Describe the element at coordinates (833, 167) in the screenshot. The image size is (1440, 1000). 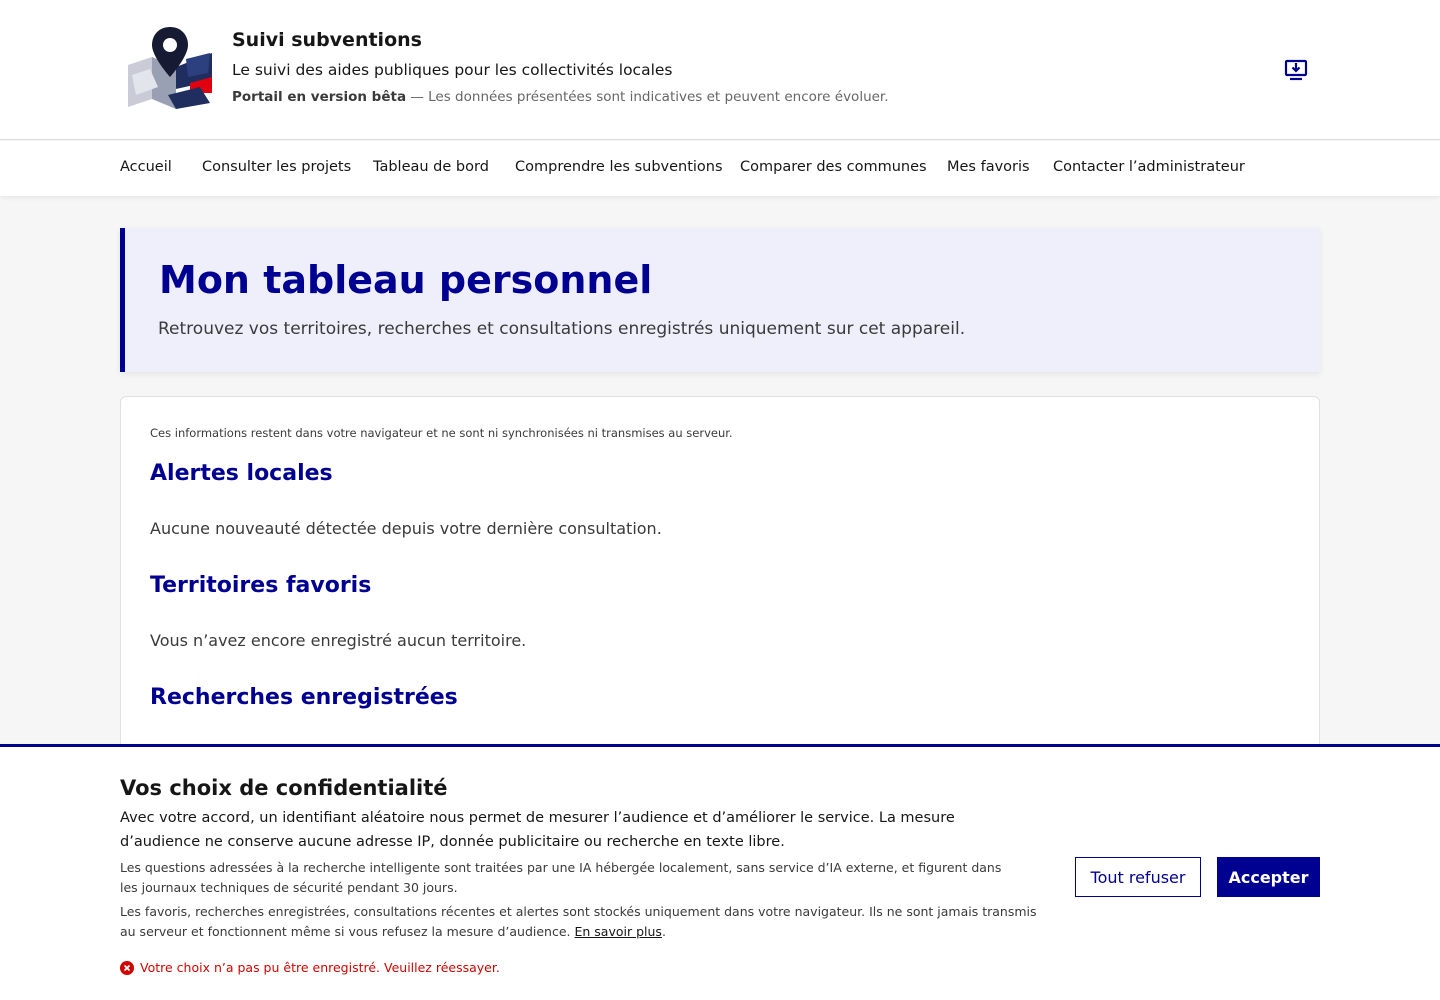
I see `nav-item-comparer-communes: Comparer des communes` at that location.